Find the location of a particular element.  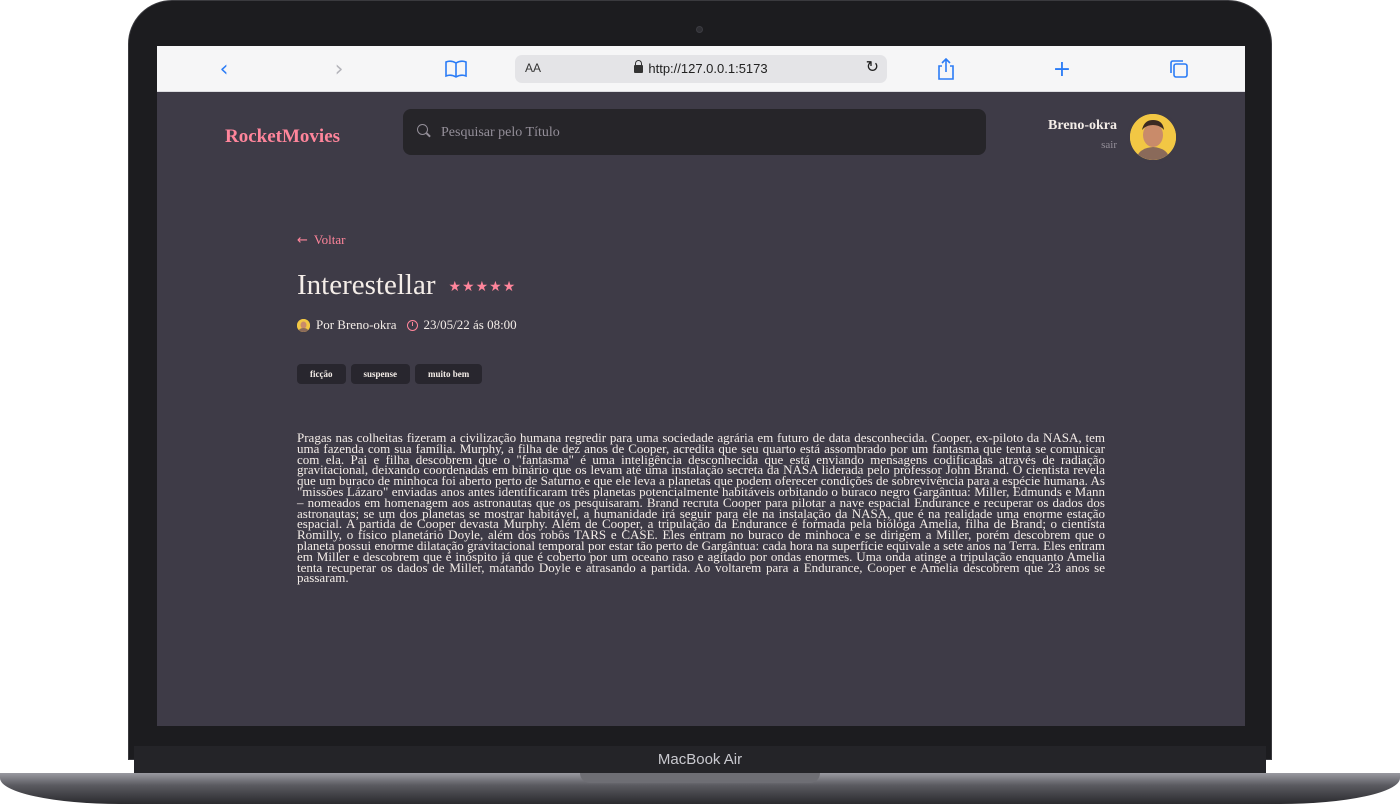

laptop-chin: MacBook Air is located at coordinates (700, 760).